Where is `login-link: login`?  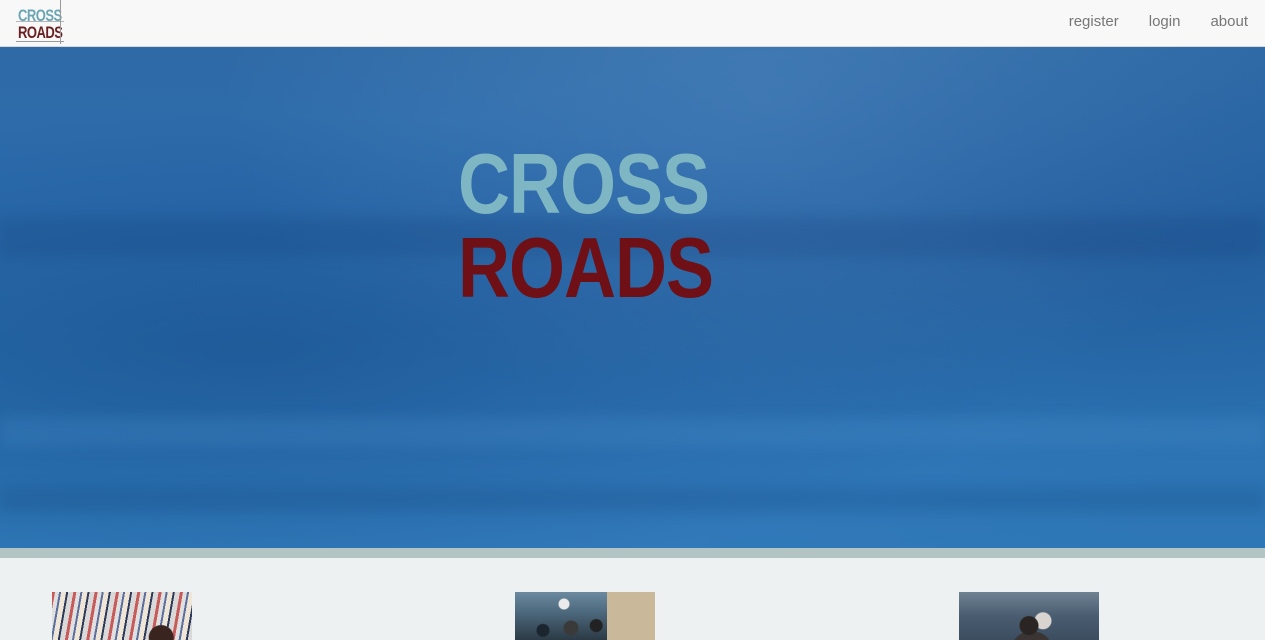
login-link: login is located at coordinates (1165, 22).